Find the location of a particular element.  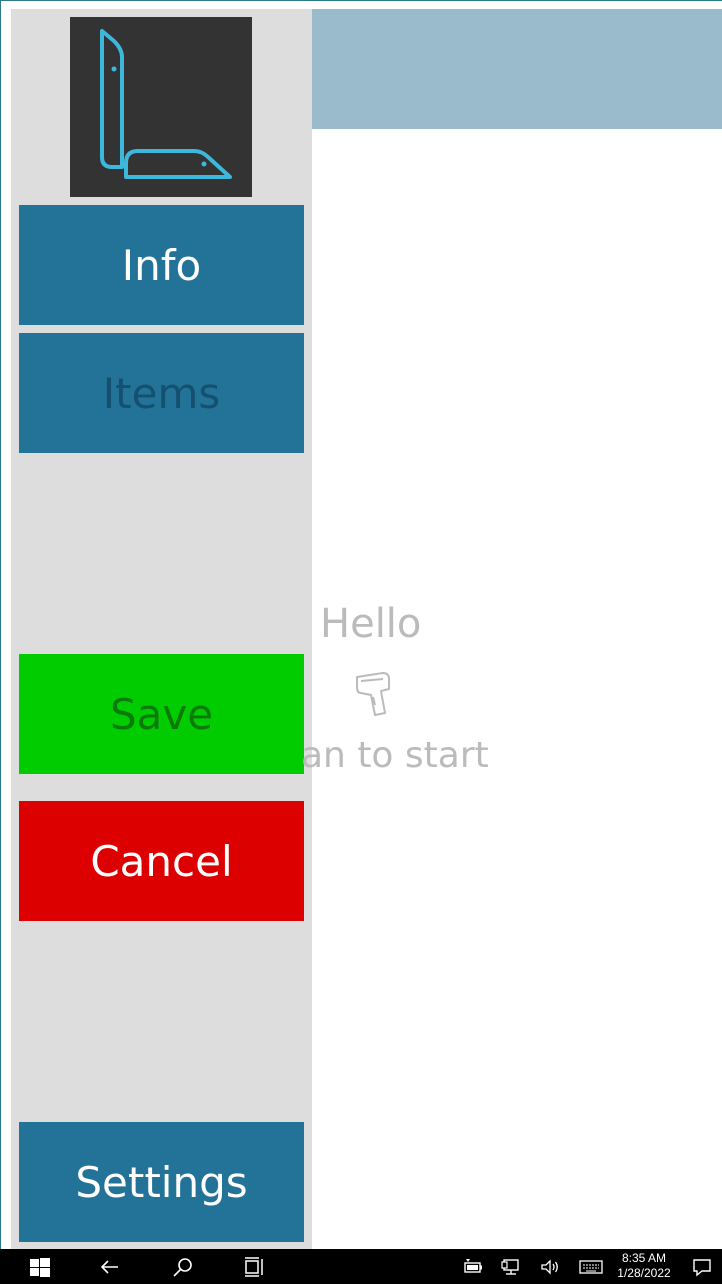

header-band is located at coordinates (517, 69).